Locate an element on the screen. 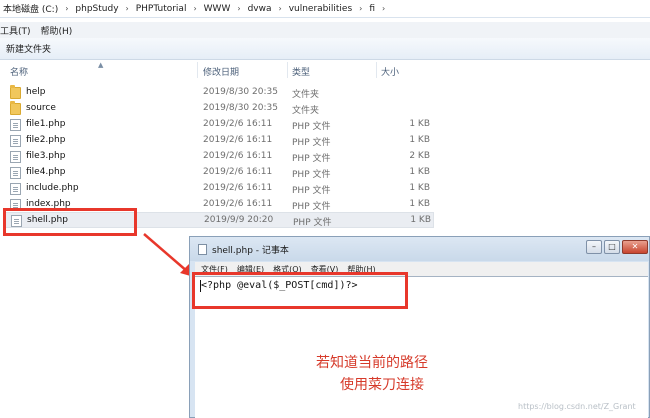  breadcrumb-fi: fi is located at coordinates (372, 9).